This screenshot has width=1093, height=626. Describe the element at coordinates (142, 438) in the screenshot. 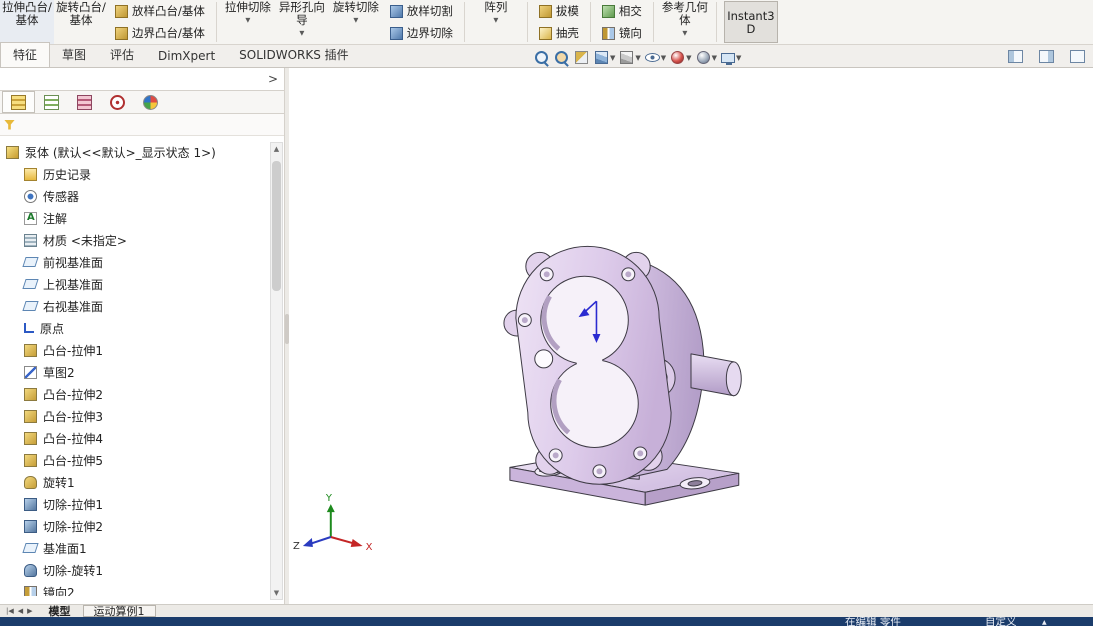

I see `tree-item: 凸台-拉伸4` at that location.